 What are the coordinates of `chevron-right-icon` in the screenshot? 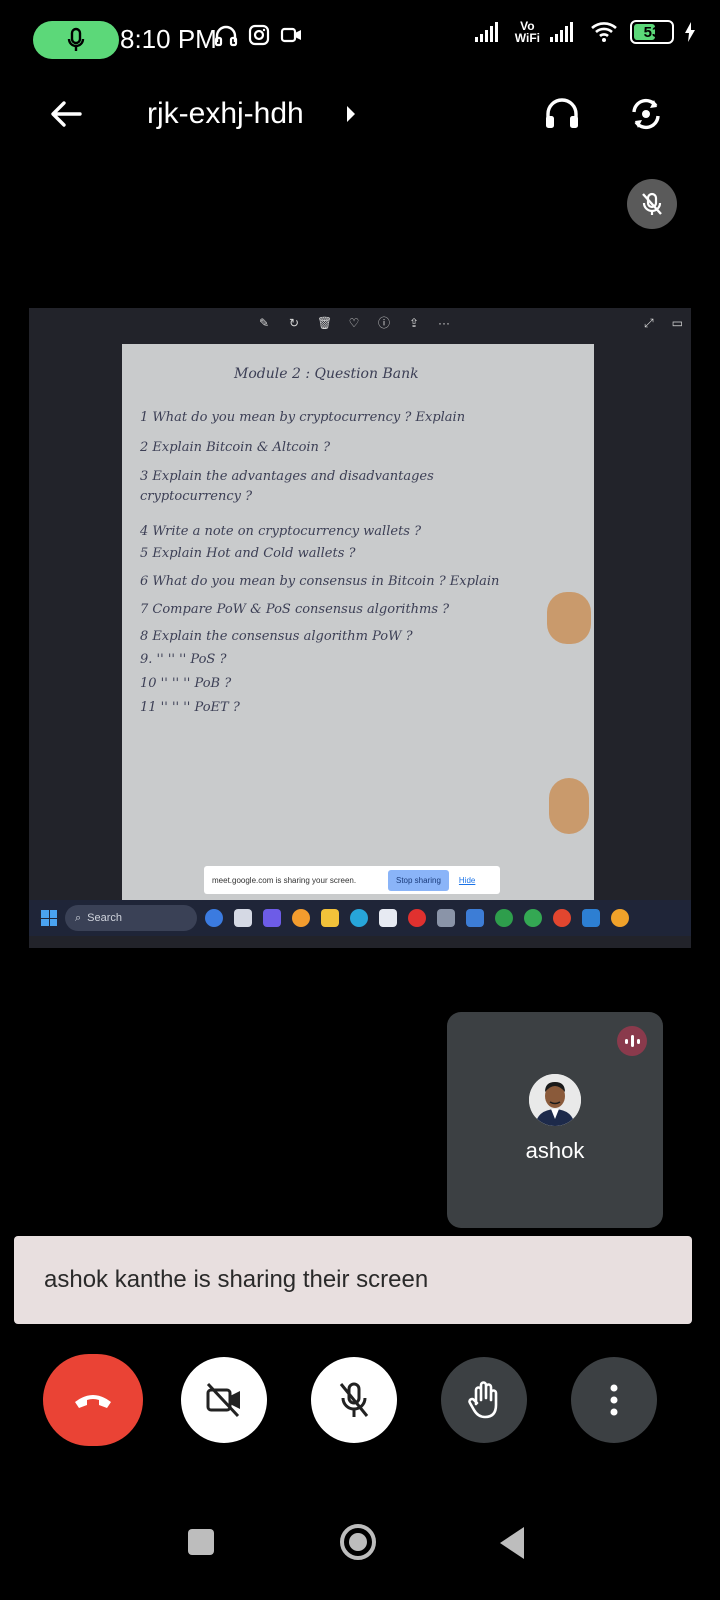 It's located at (351, 114).